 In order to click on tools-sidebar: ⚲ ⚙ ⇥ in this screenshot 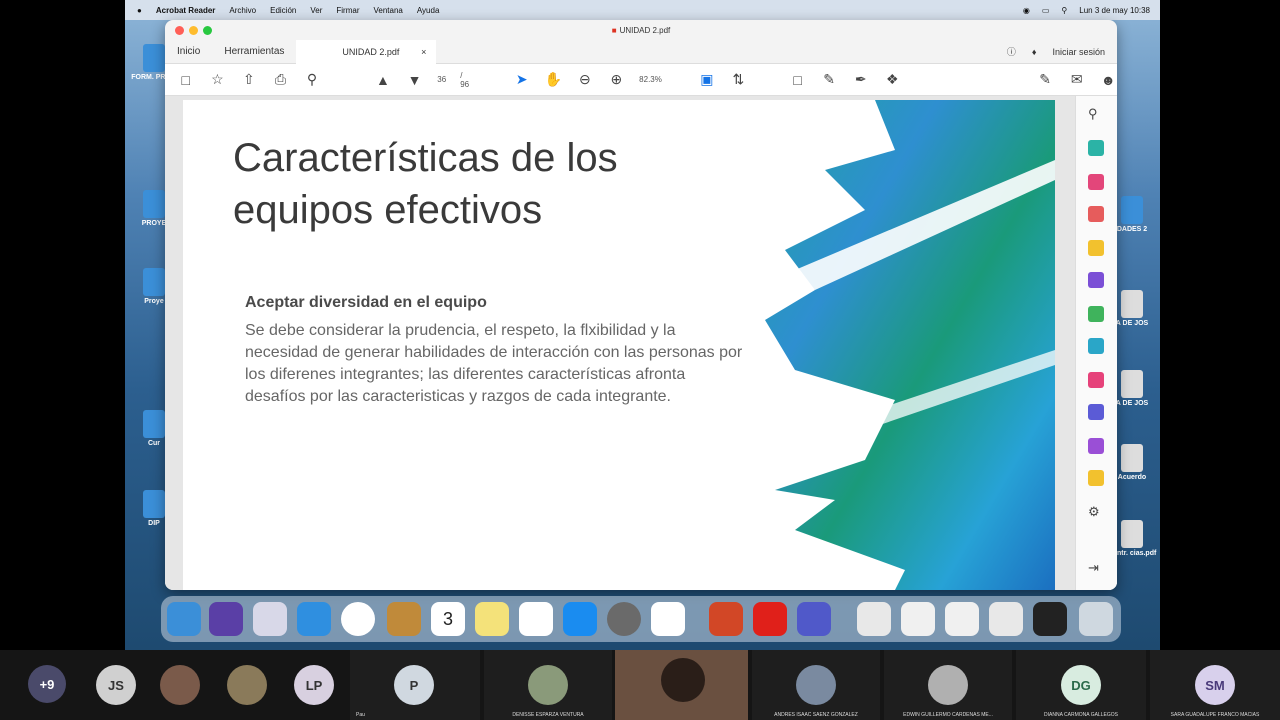, I will do `click(1096, 343)`.